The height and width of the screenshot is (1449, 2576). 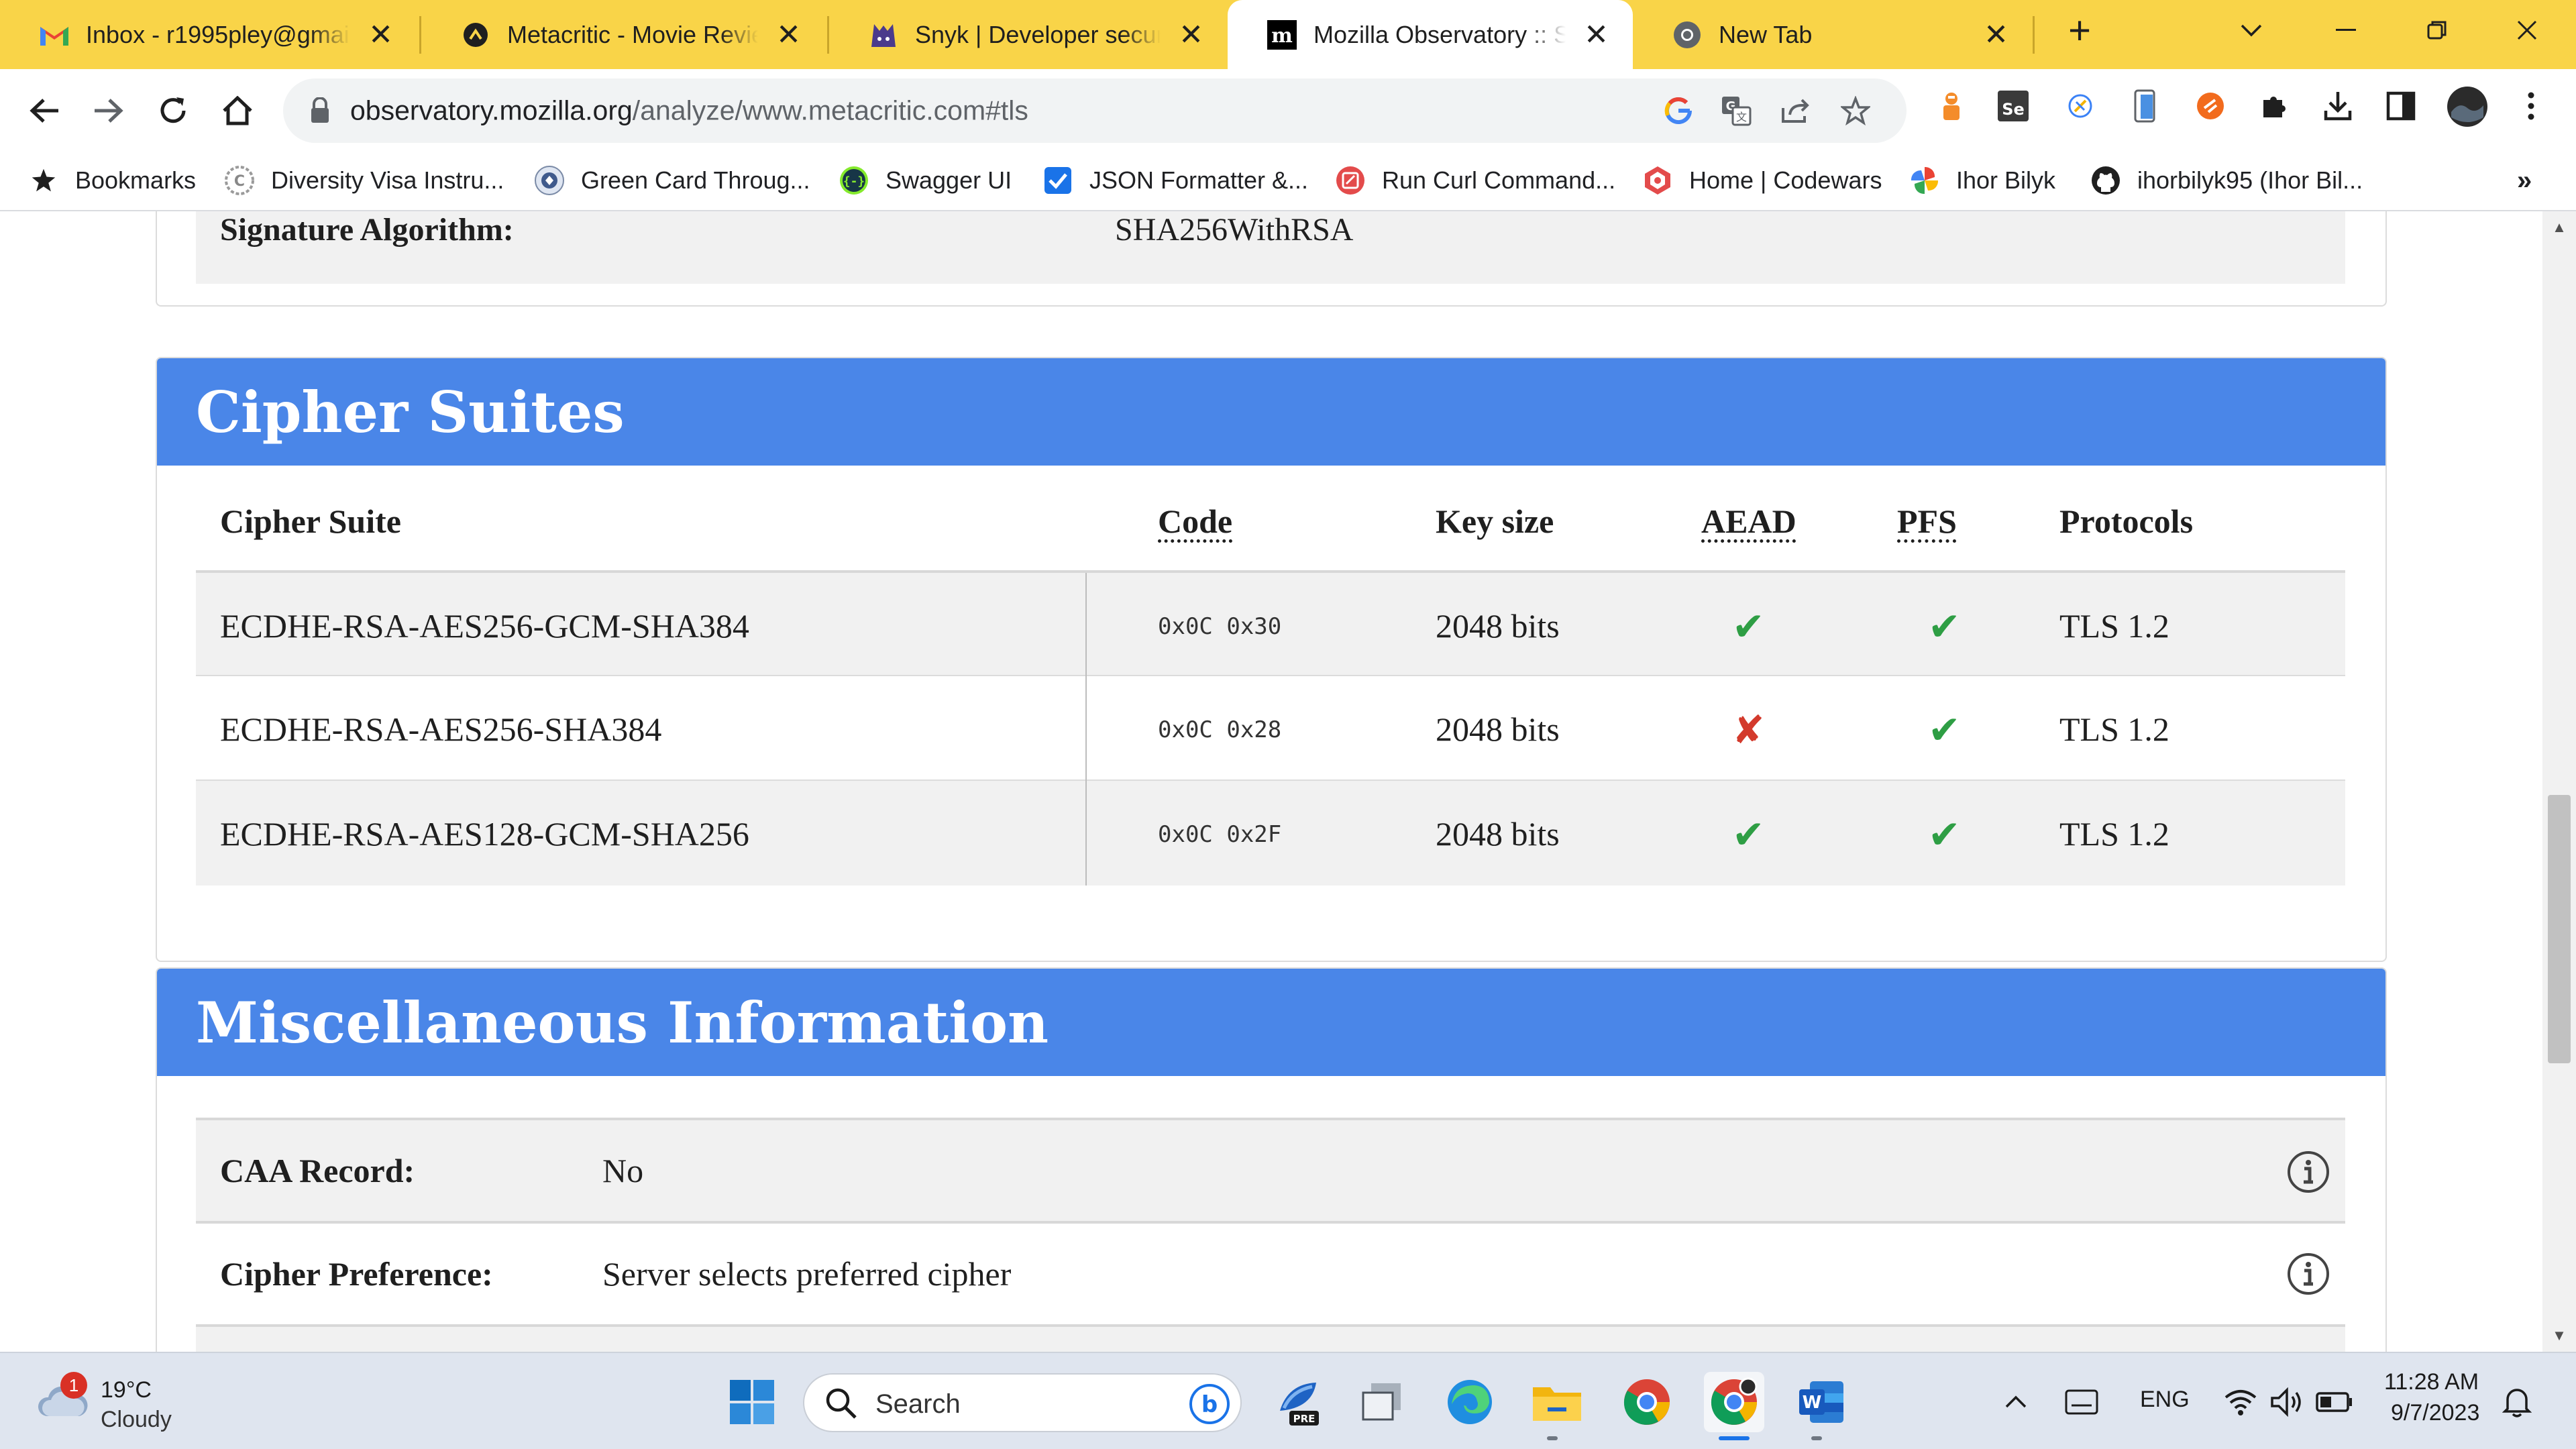 What do you see at coordinates (2559, 1335) in the screenshot?
I see `scroll-down-arrow-icon: ▼` at bounding box center [2559, 1335].